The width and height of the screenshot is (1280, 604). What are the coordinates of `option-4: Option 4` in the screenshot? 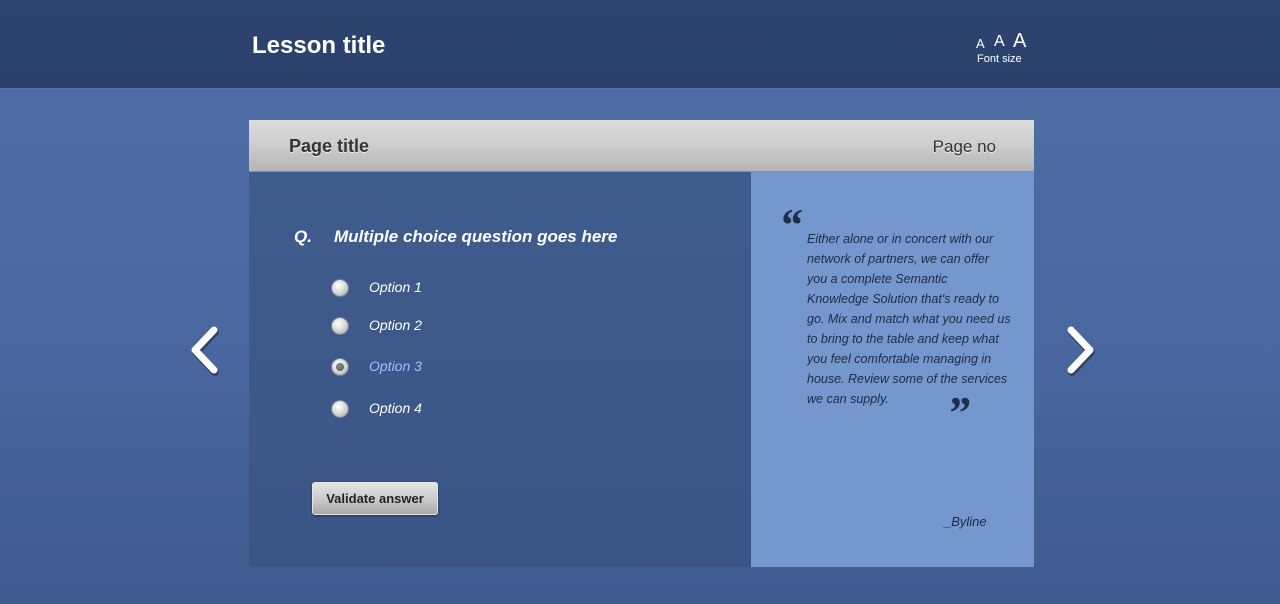 It's located at (431, 410).